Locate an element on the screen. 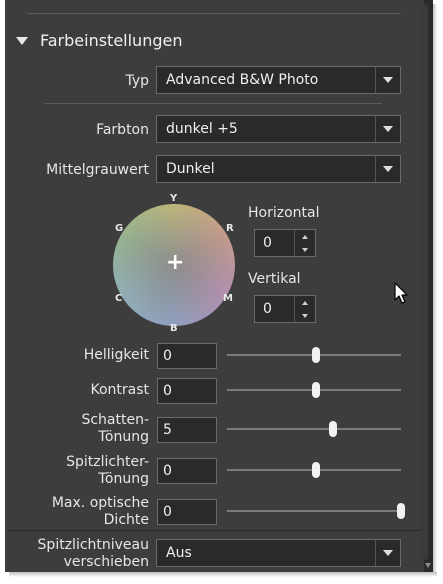 This screenshot has height=584, width=443. collapse-triangle-icon is located at coordinates (22, 41).